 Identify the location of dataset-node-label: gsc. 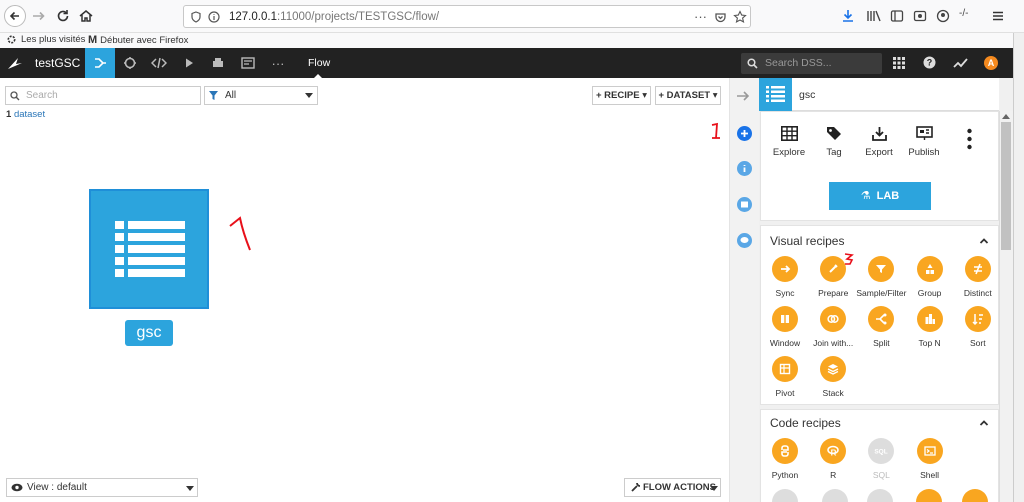
(149, 333).